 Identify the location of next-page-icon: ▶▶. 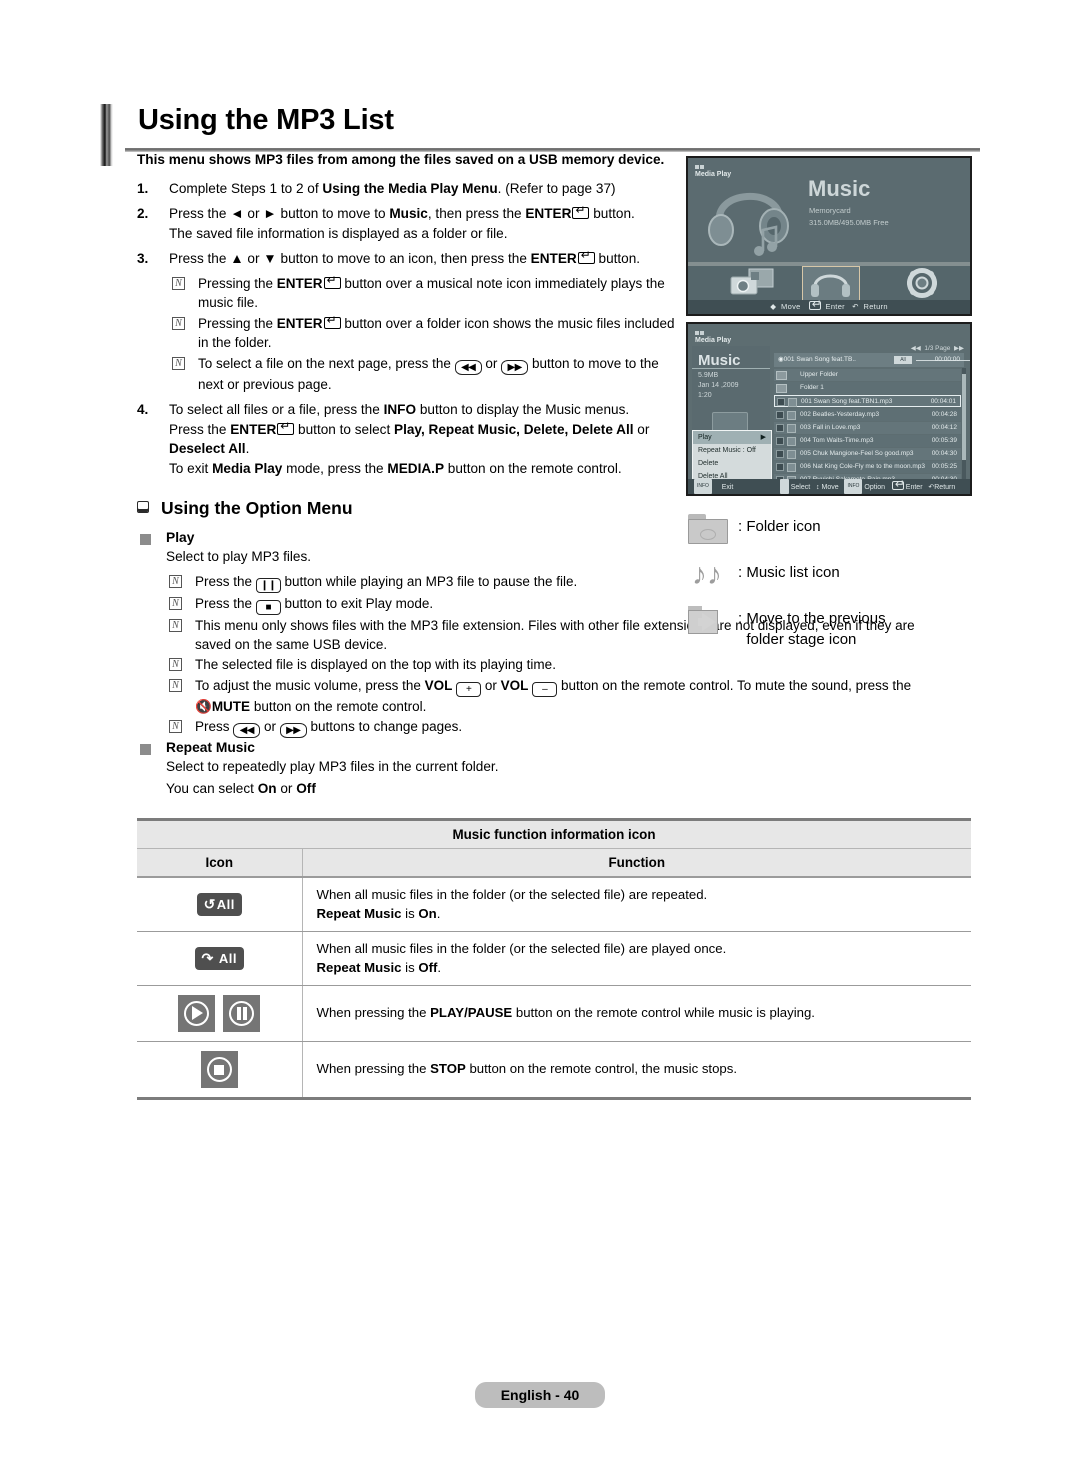
(959, 348).